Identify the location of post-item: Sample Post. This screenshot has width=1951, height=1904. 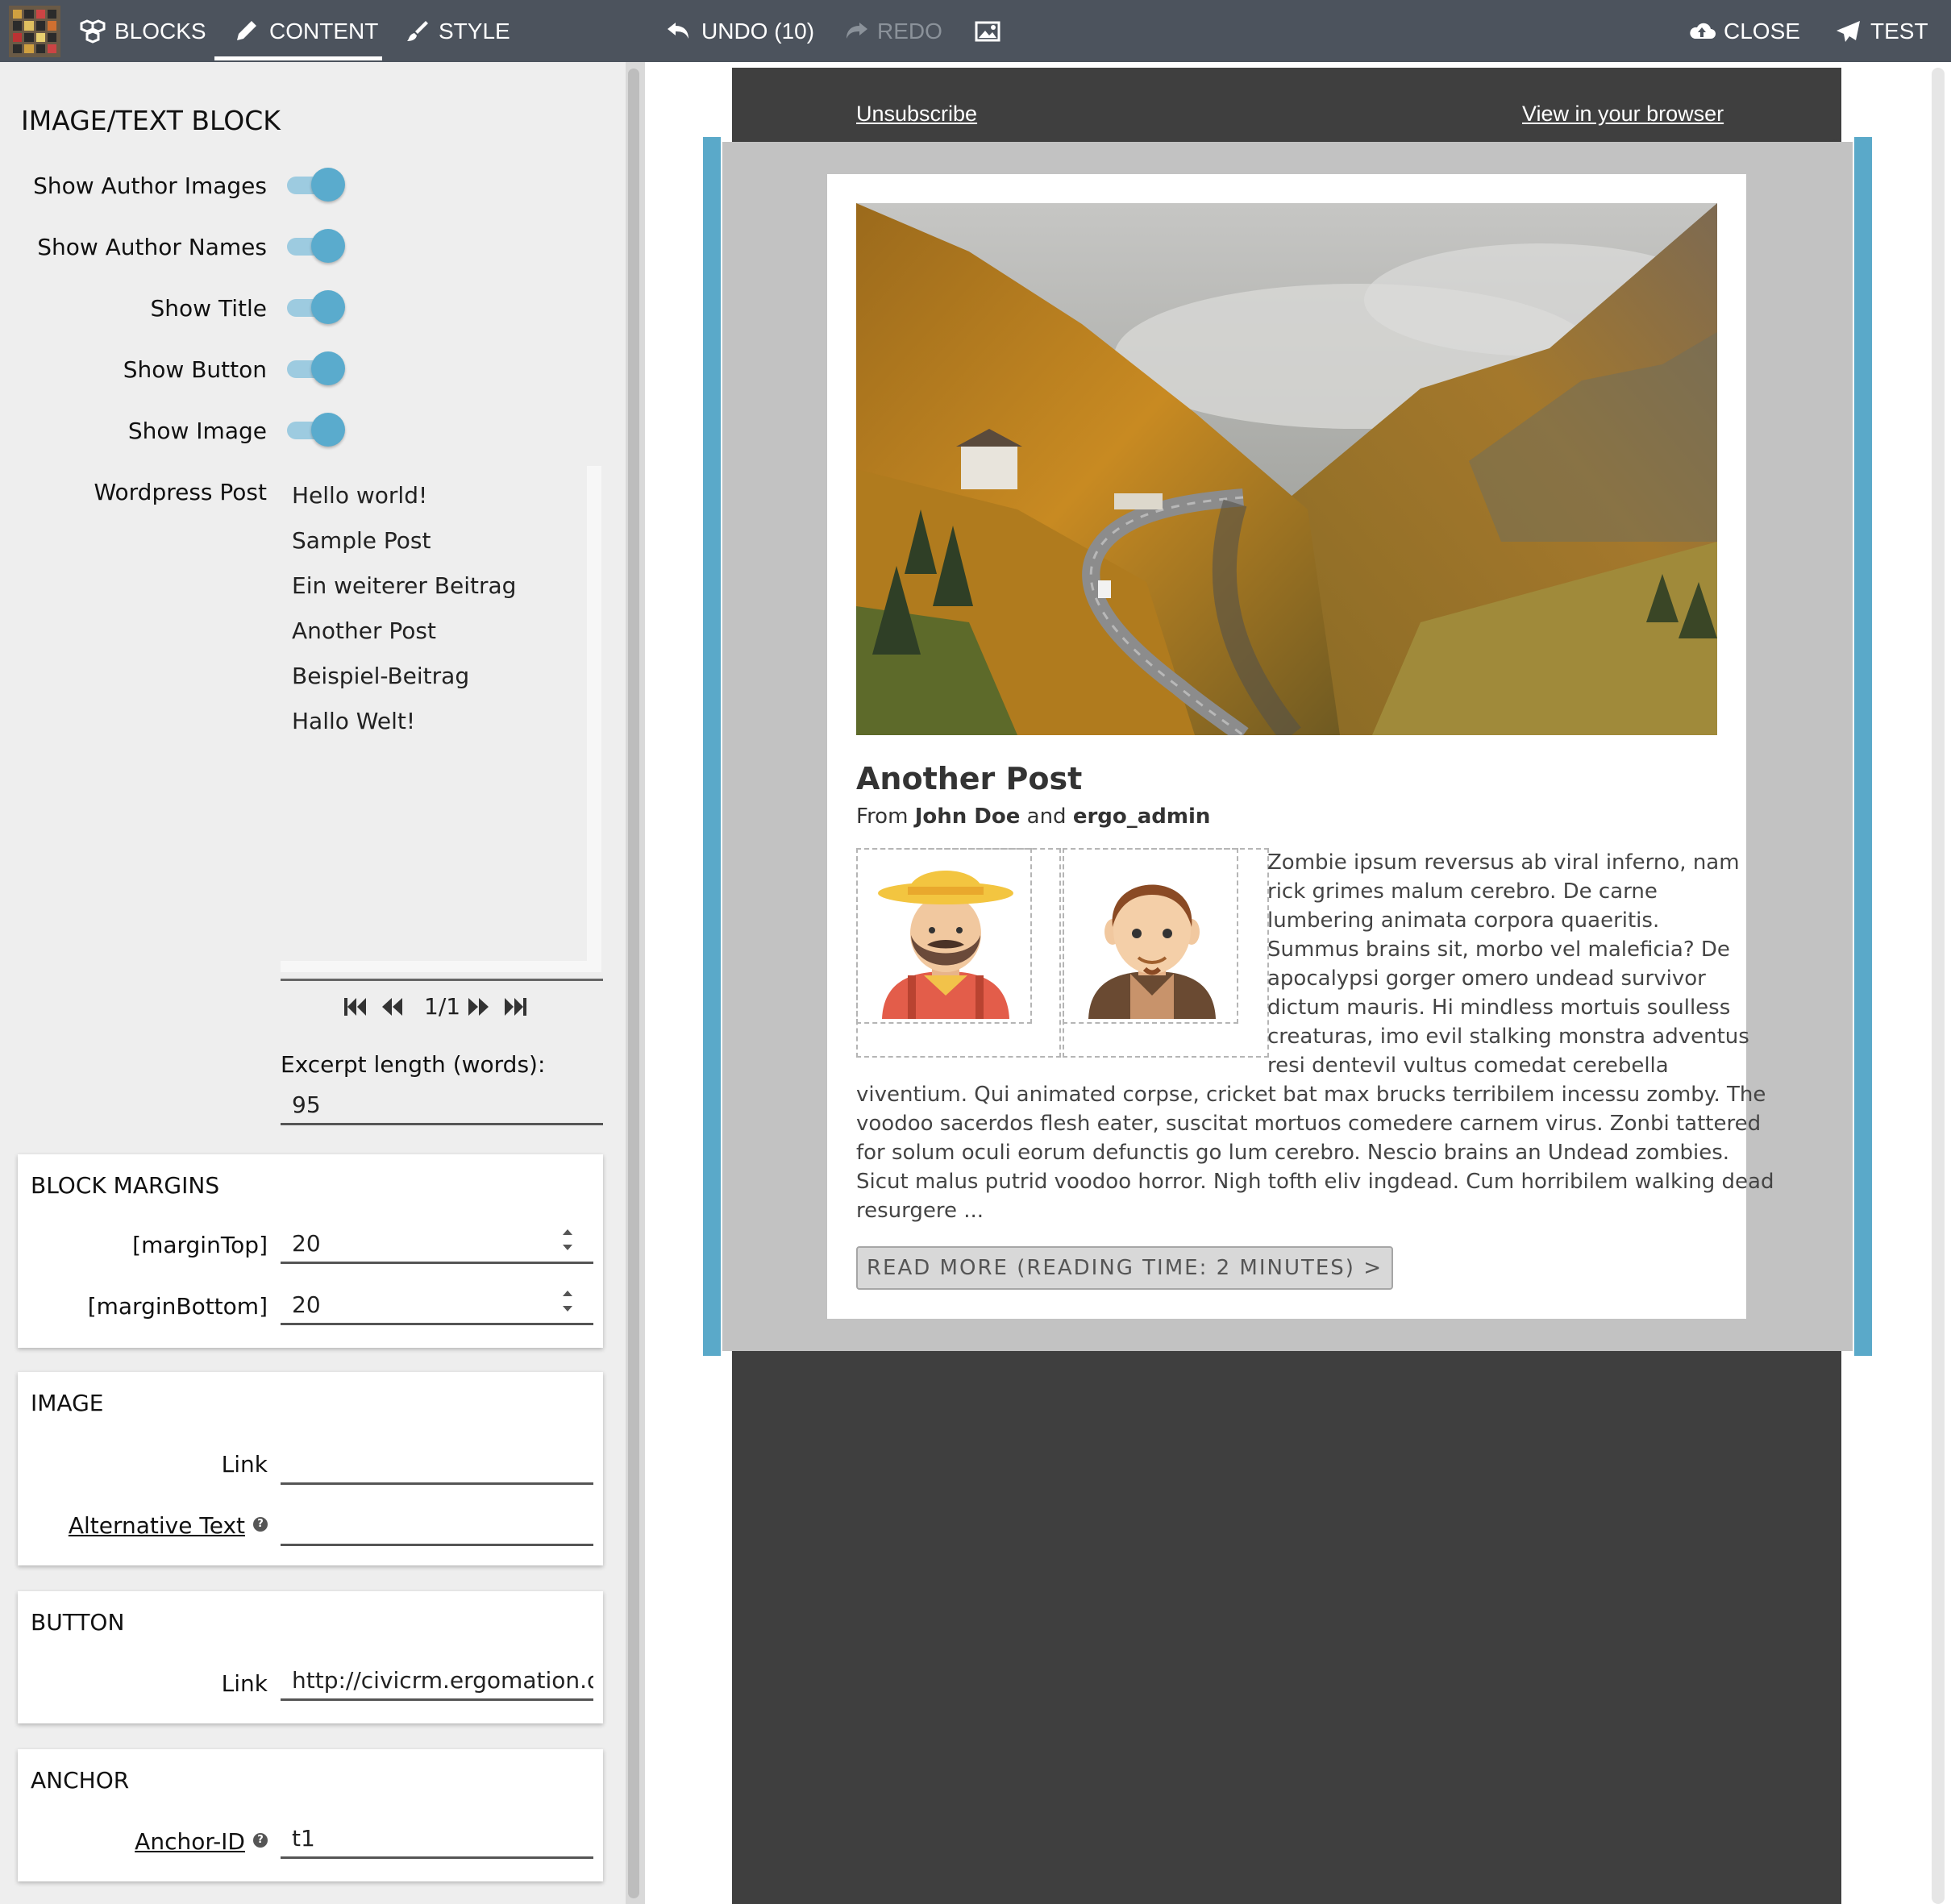
(361, 540).